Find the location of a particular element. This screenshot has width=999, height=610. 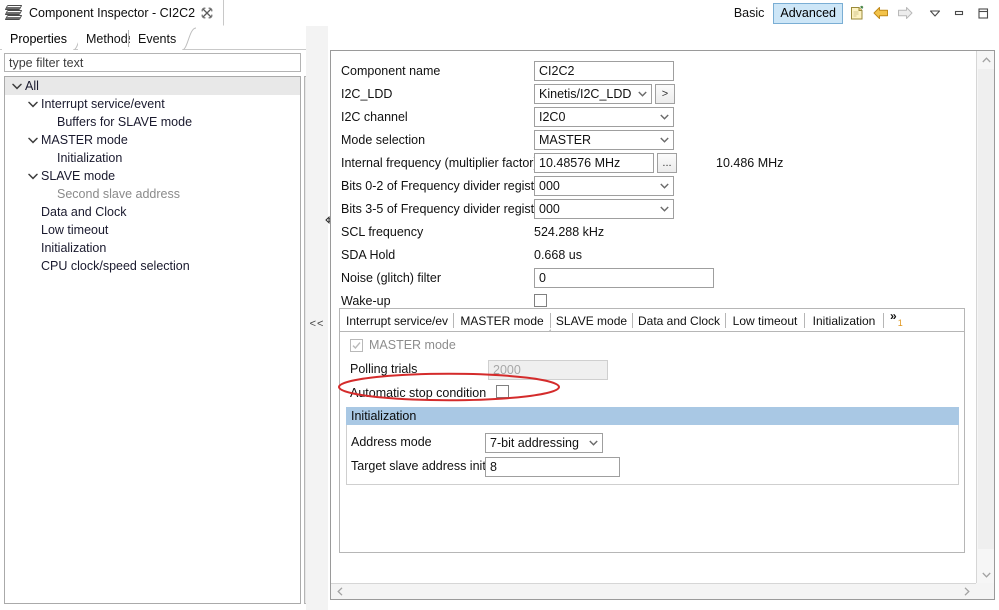

tab-curve-icon is located at coordinates (190, 38).